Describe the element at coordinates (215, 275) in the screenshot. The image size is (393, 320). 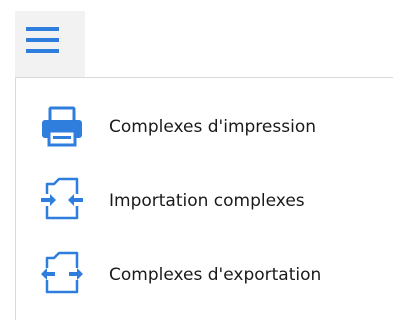
I see `menu-item-label: Complexes d'exportation` at that location.